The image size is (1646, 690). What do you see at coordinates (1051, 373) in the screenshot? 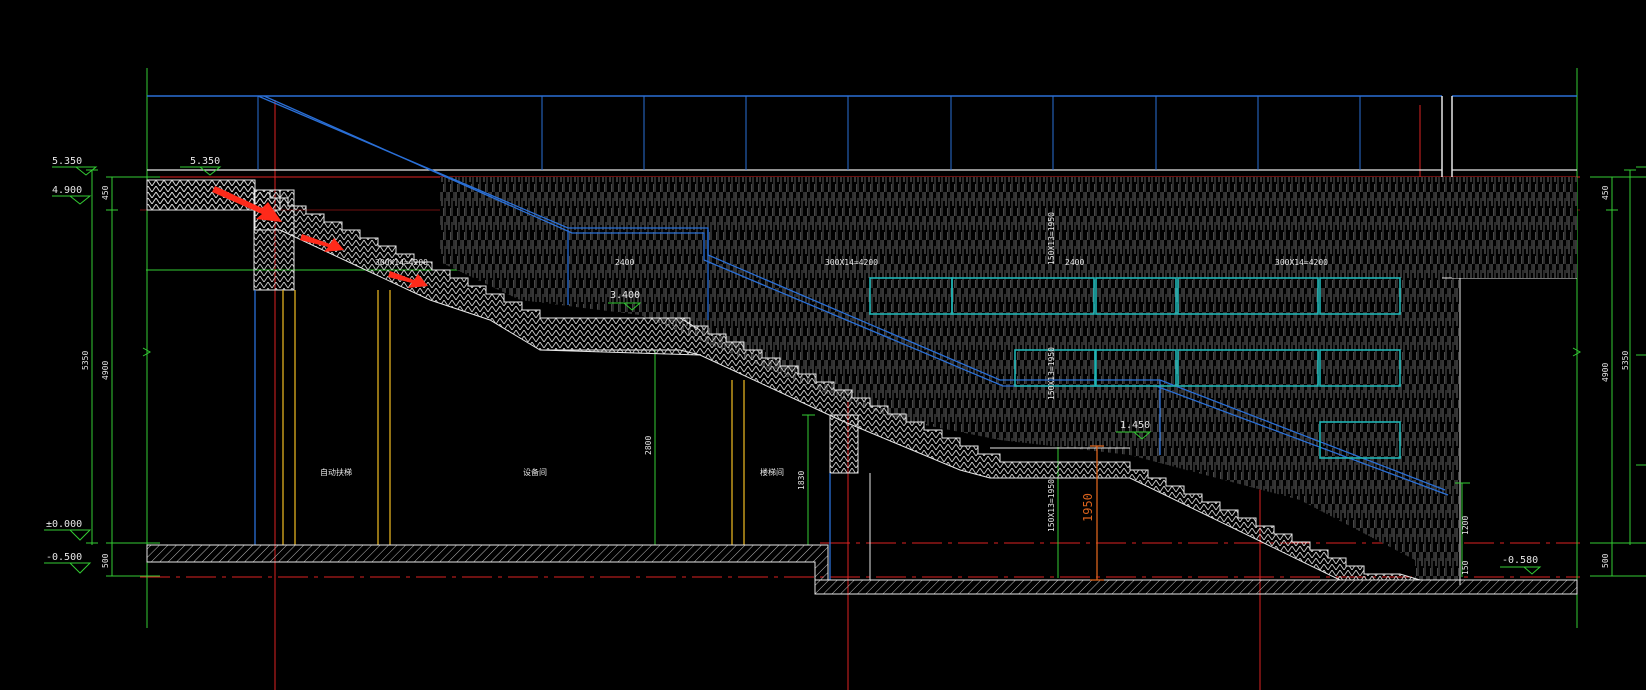
I see `label-vert-mid: 150X13=1950` at bounding box center [1051, 373].